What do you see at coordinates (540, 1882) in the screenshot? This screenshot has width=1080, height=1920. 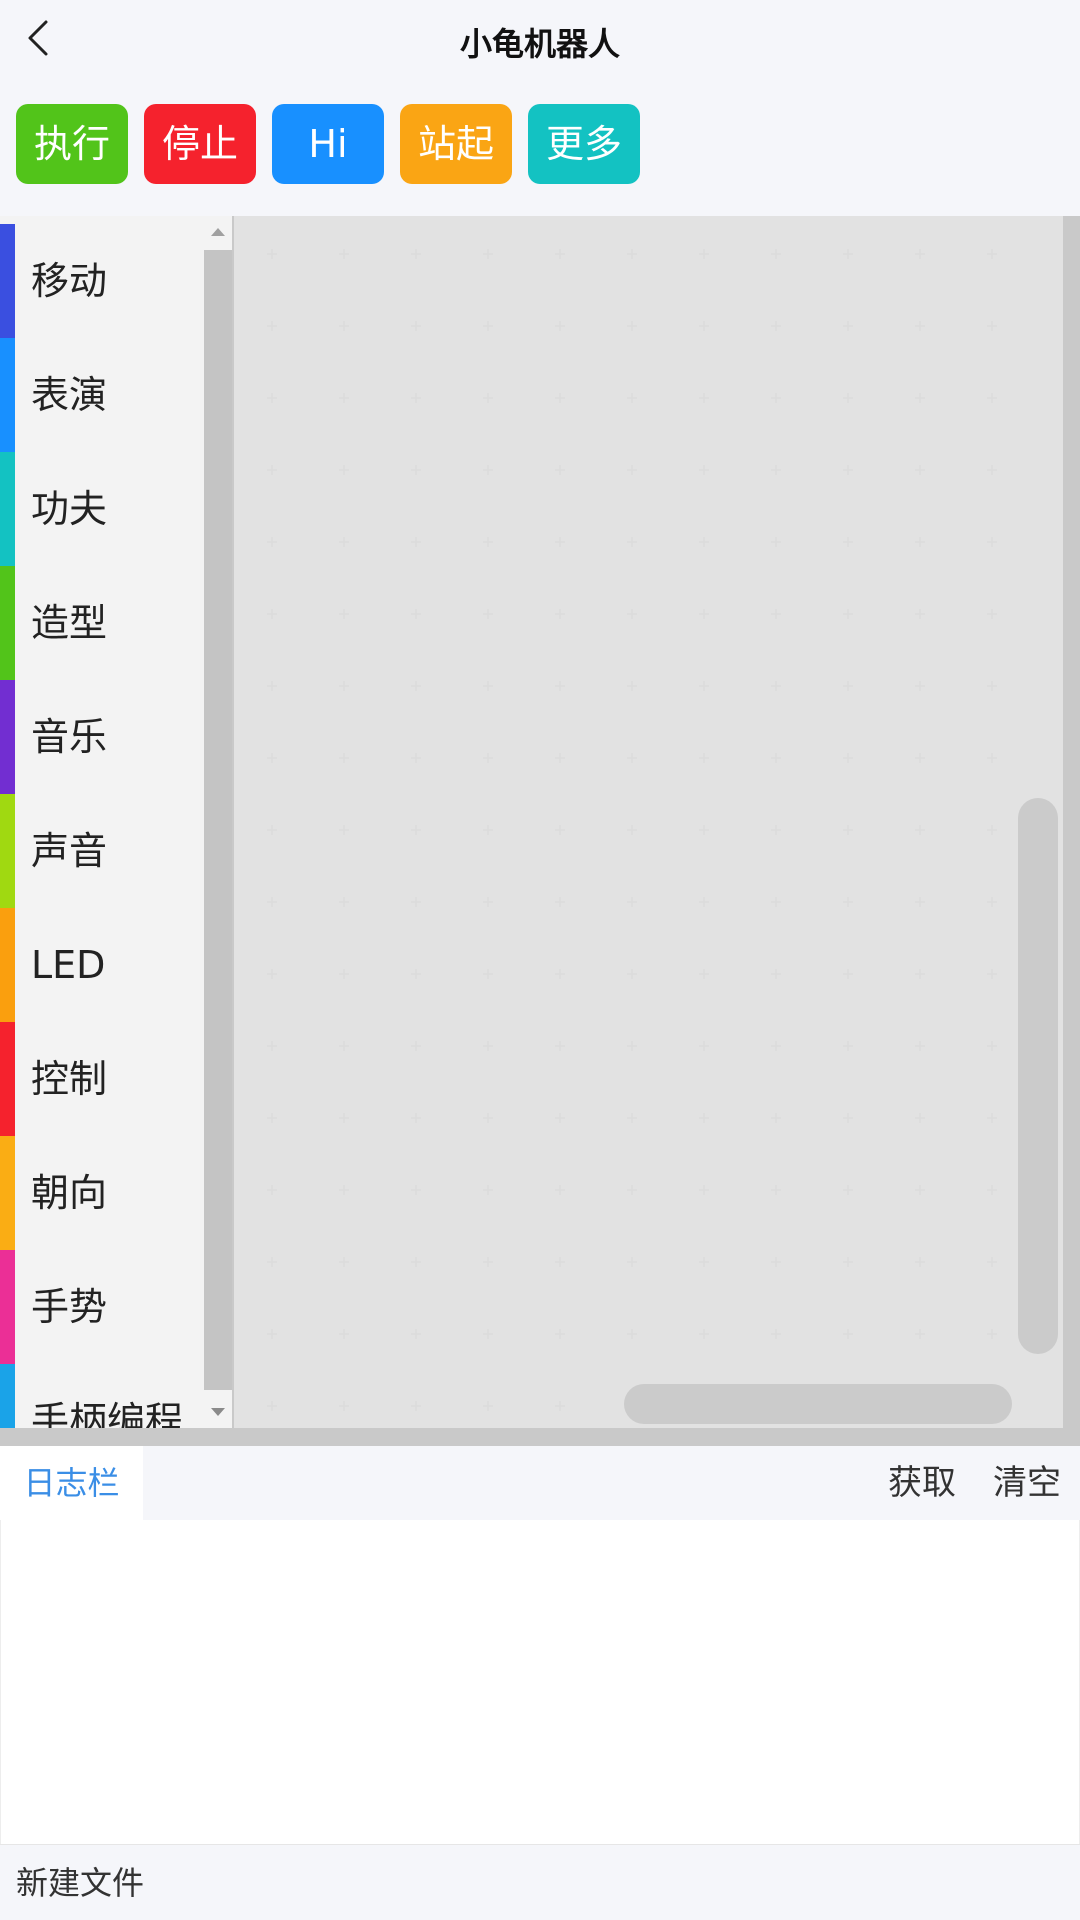 I see `footer-bar: 新建文件` at bounding box center [540, 1882].